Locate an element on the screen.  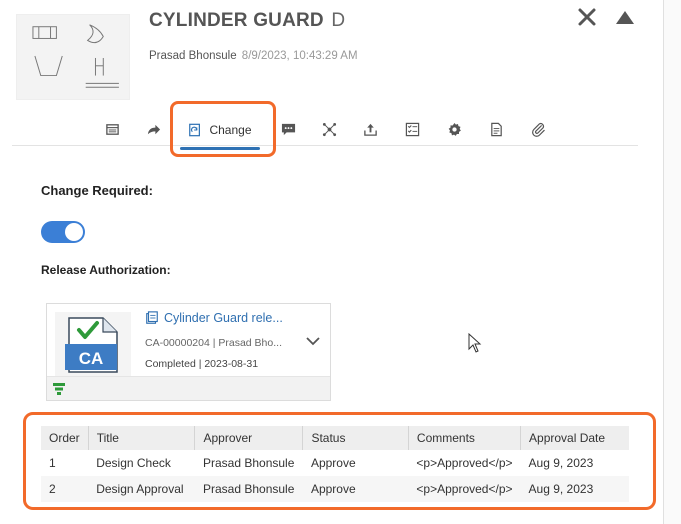
revision-label: D is located at coordinates (338, 20).